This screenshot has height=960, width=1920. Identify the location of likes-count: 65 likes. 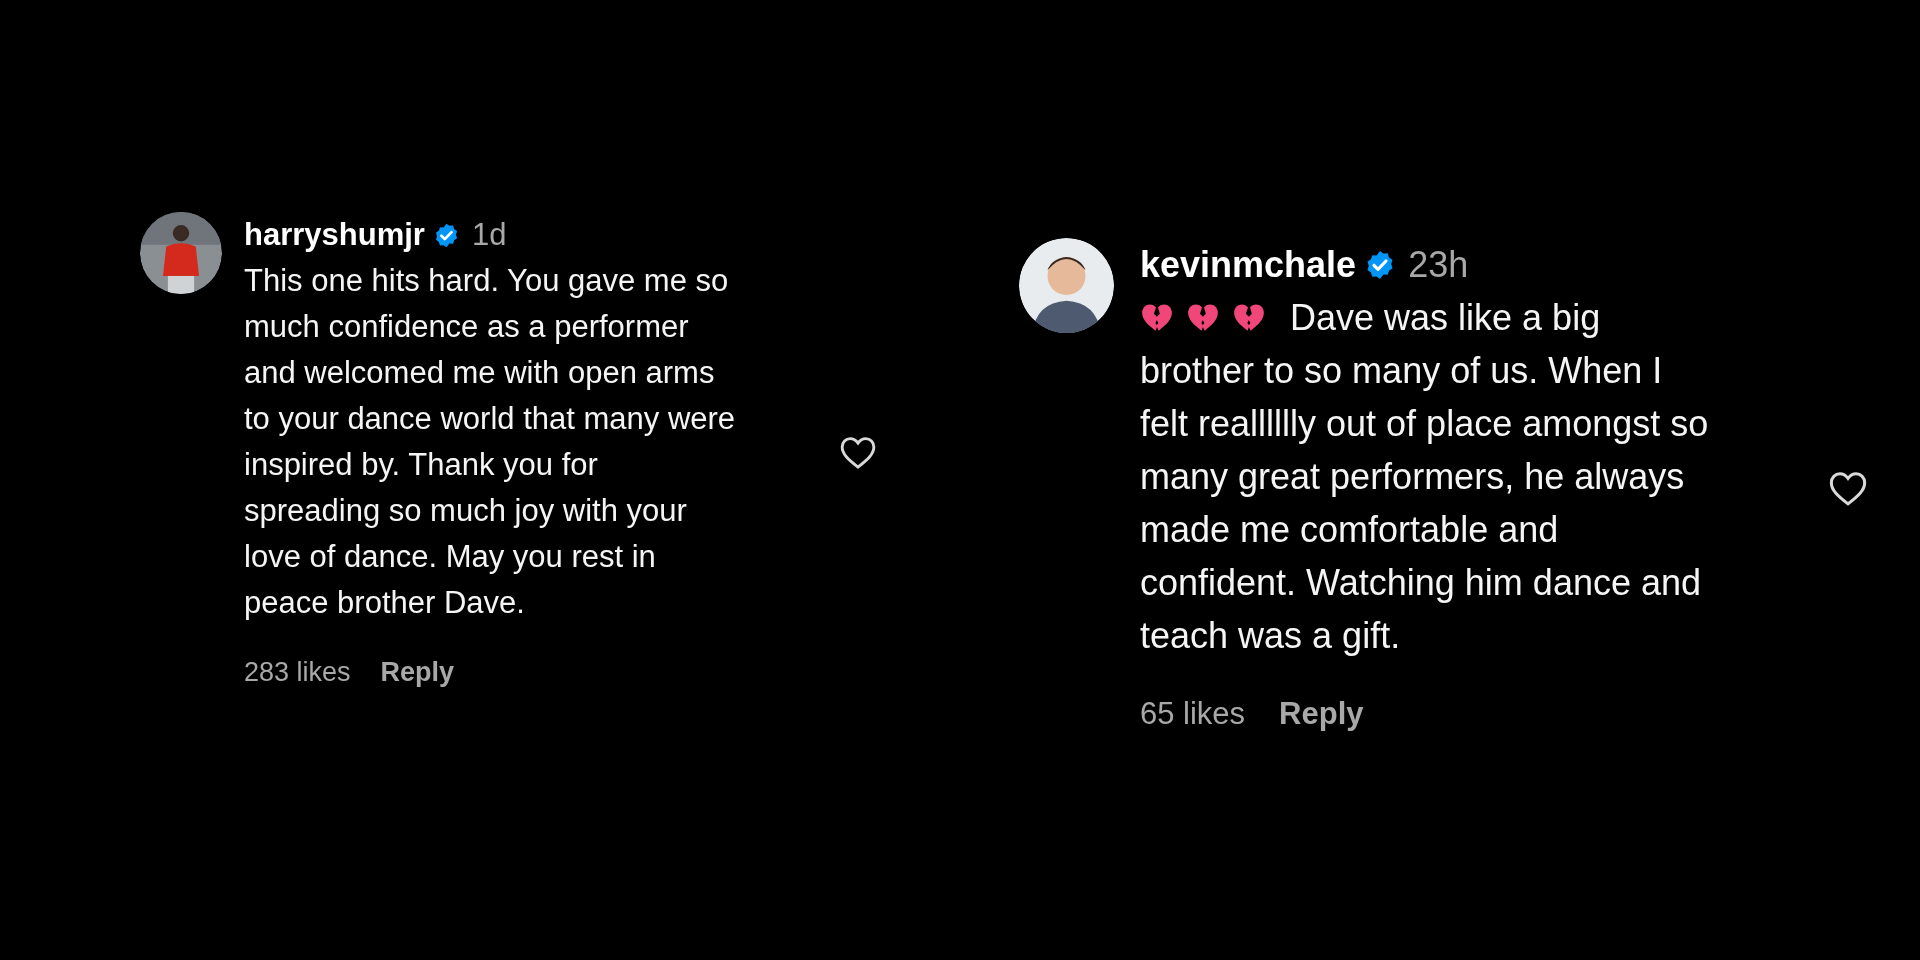
(1193, 714).